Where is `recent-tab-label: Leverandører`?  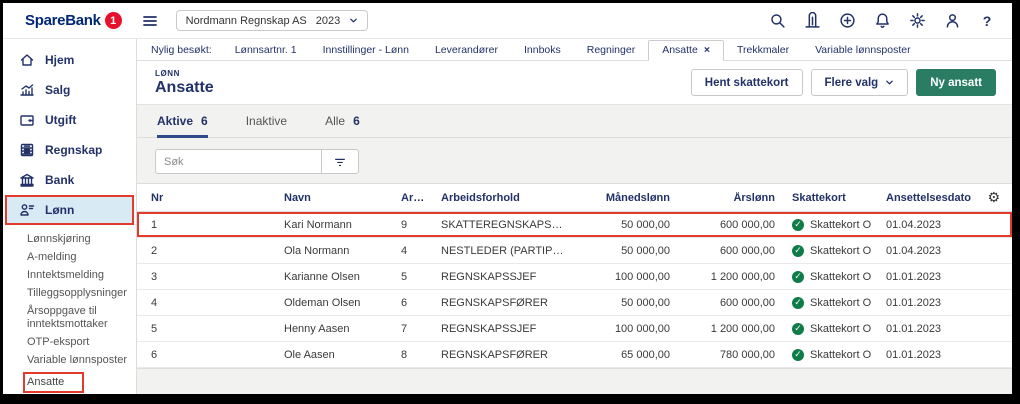 recent-tab-label: Leverandører is located at coordinates (466, 50).